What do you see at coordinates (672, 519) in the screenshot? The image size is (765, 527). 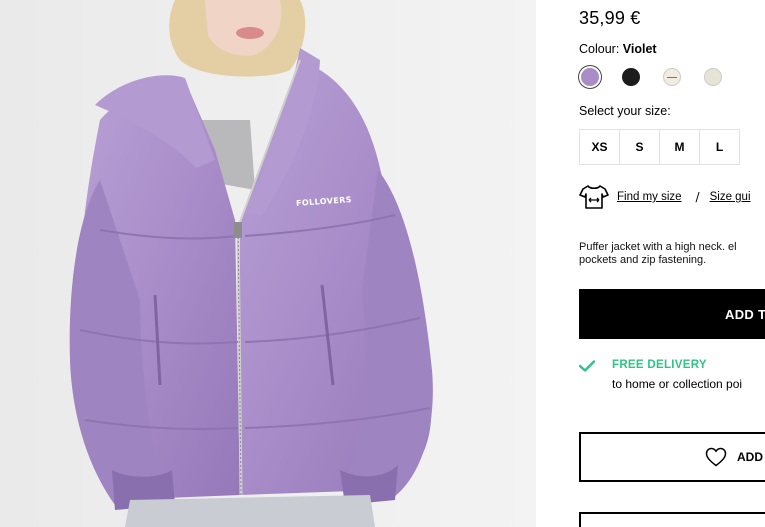 I see `secondary-action-button` at bounding box center [672, 519].